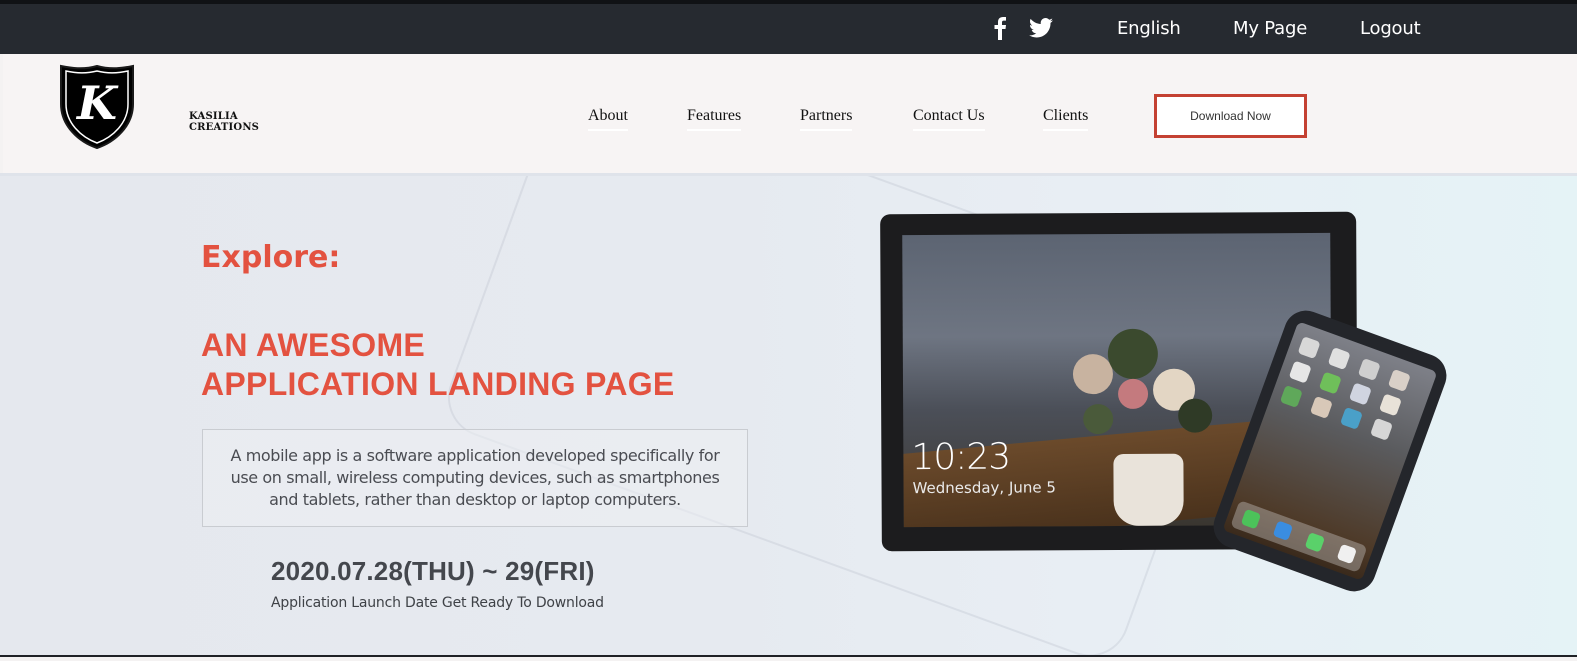 The height and width of the screenshot is (661, 1577). I want to click on logo-letter: K, so click(97, 103).